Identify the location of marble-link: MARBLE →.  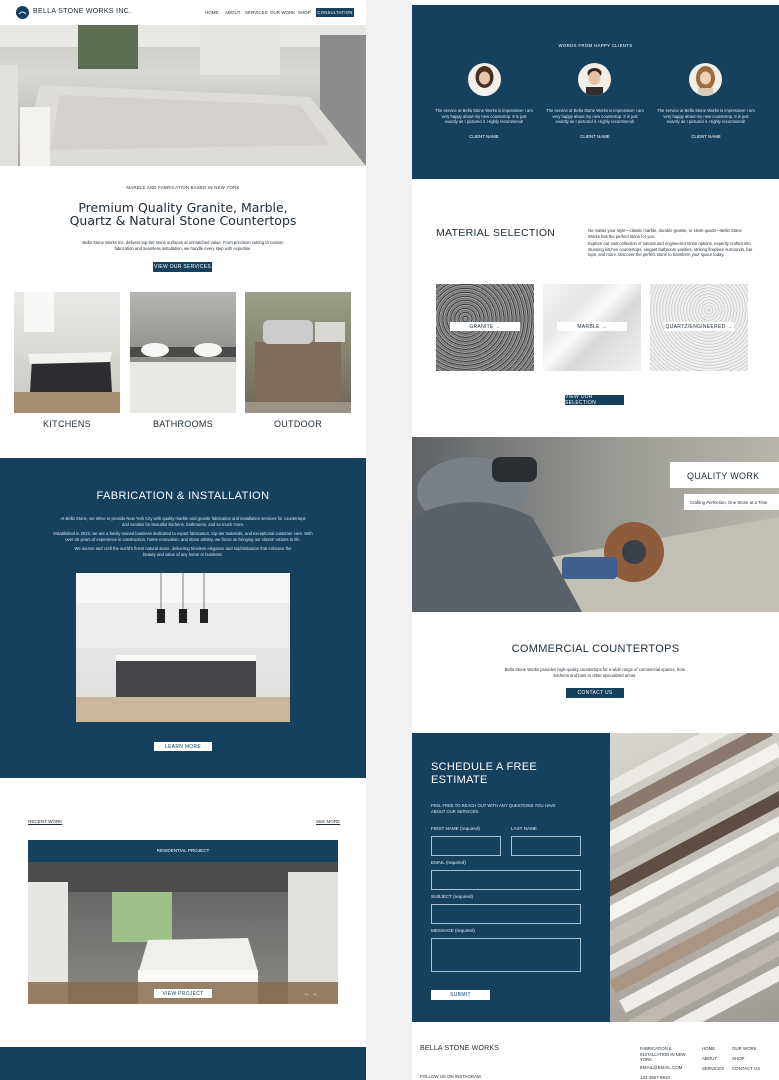
(592, 326).